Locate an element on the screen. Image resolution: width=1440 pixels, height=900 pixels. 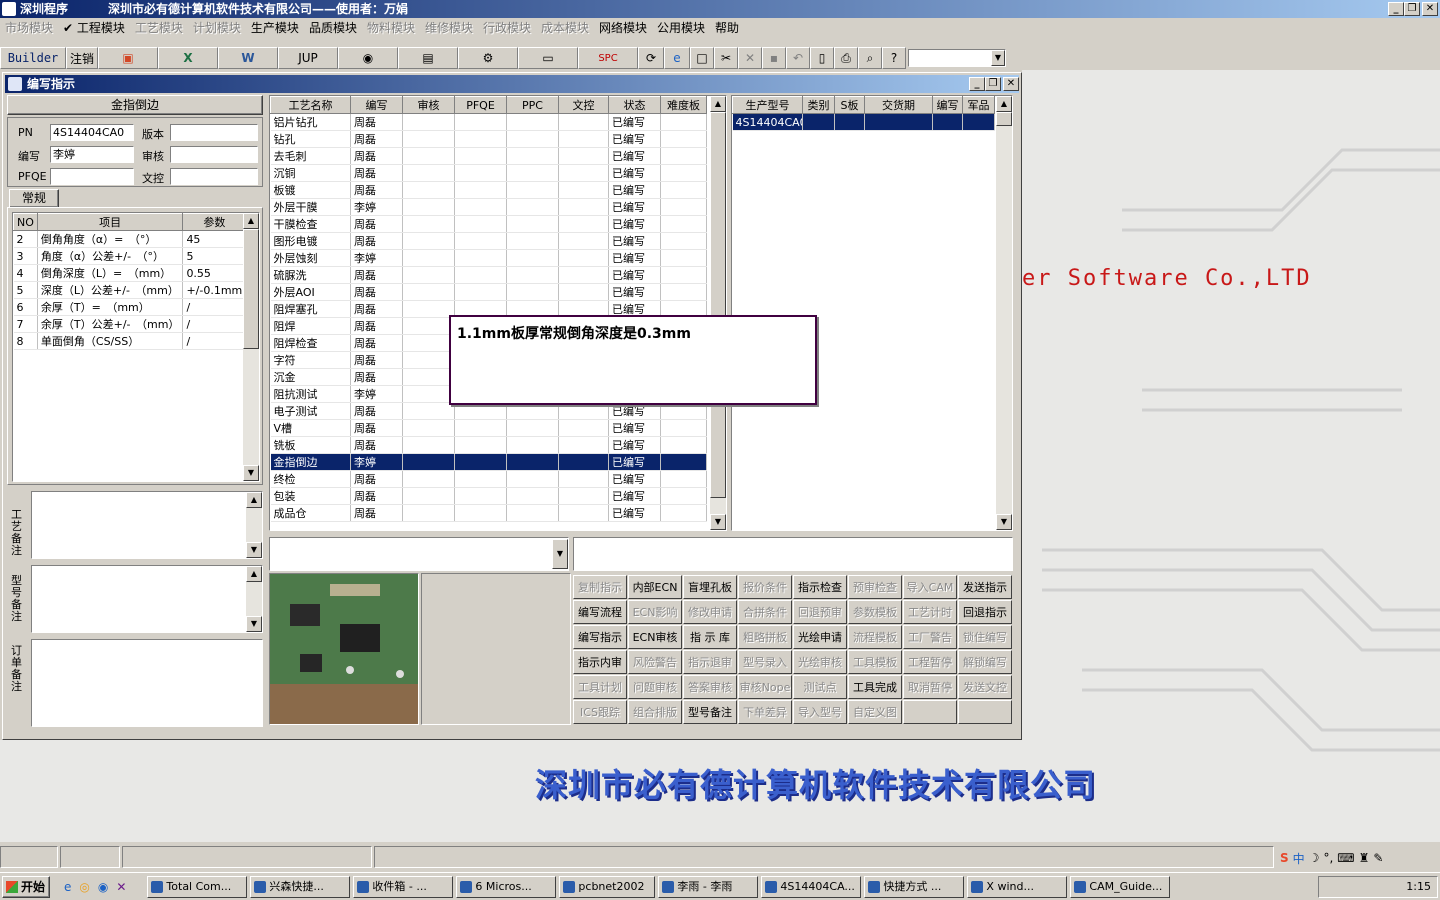
start-button: 开始 is located at coordinates (26, 886).